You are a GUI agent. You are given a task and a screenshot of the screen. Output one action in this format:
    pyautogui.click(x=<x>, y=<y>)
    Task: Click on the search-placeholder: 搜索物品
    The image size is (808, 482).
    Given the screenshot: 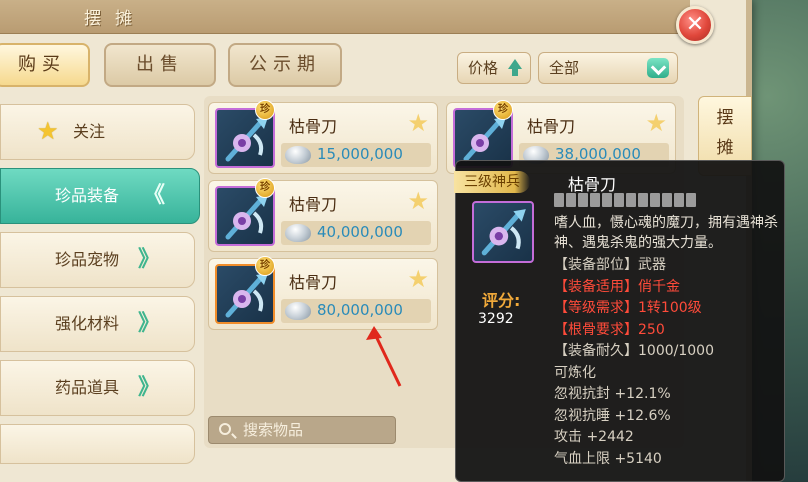 What is the action you would take?
    pyautogui.click(x=273, y=430)
    